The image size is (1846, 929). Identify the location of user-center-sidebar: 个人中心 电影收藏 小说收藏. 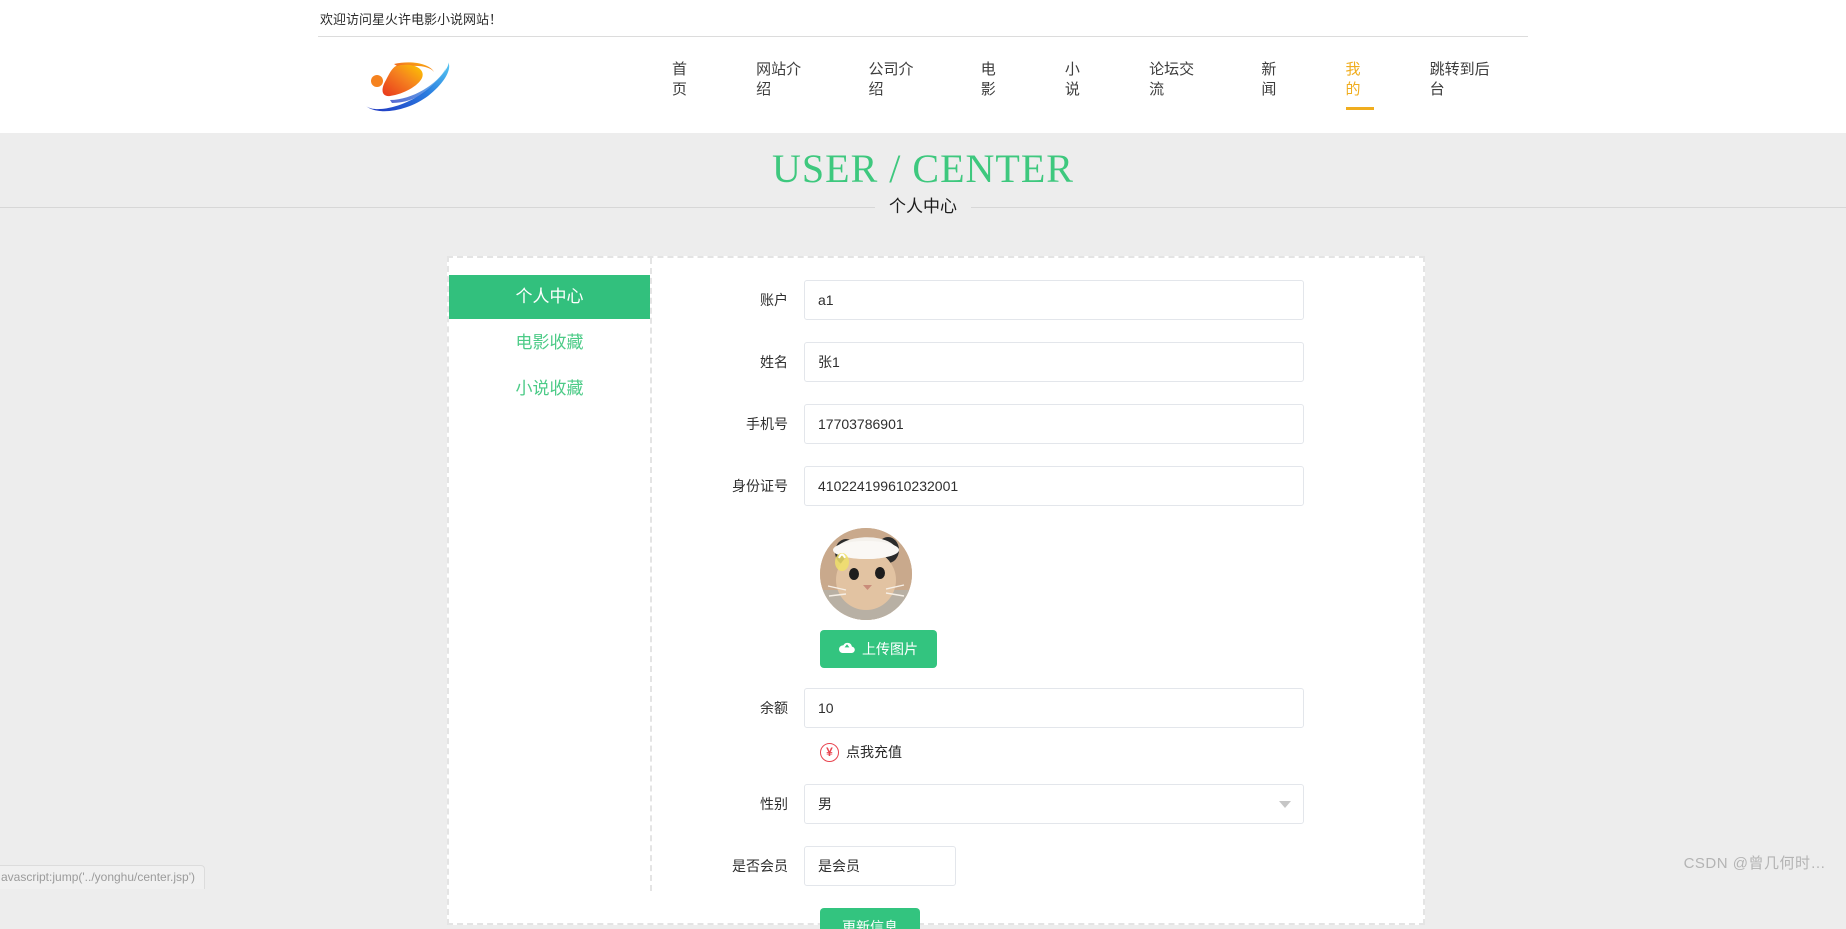
(550, 574).